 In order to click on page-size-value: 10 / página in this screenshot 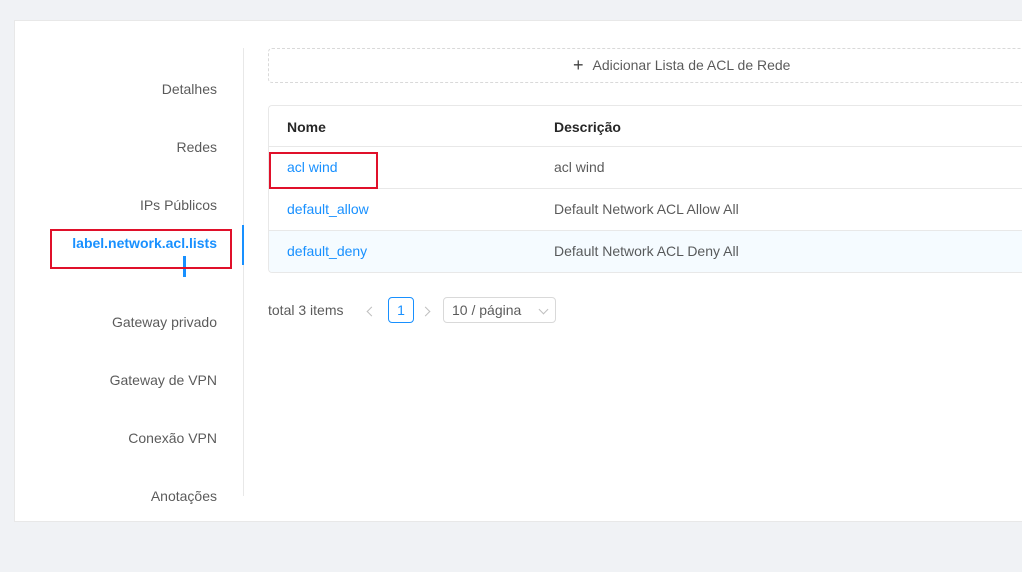, I will do `click(487, 310)`.